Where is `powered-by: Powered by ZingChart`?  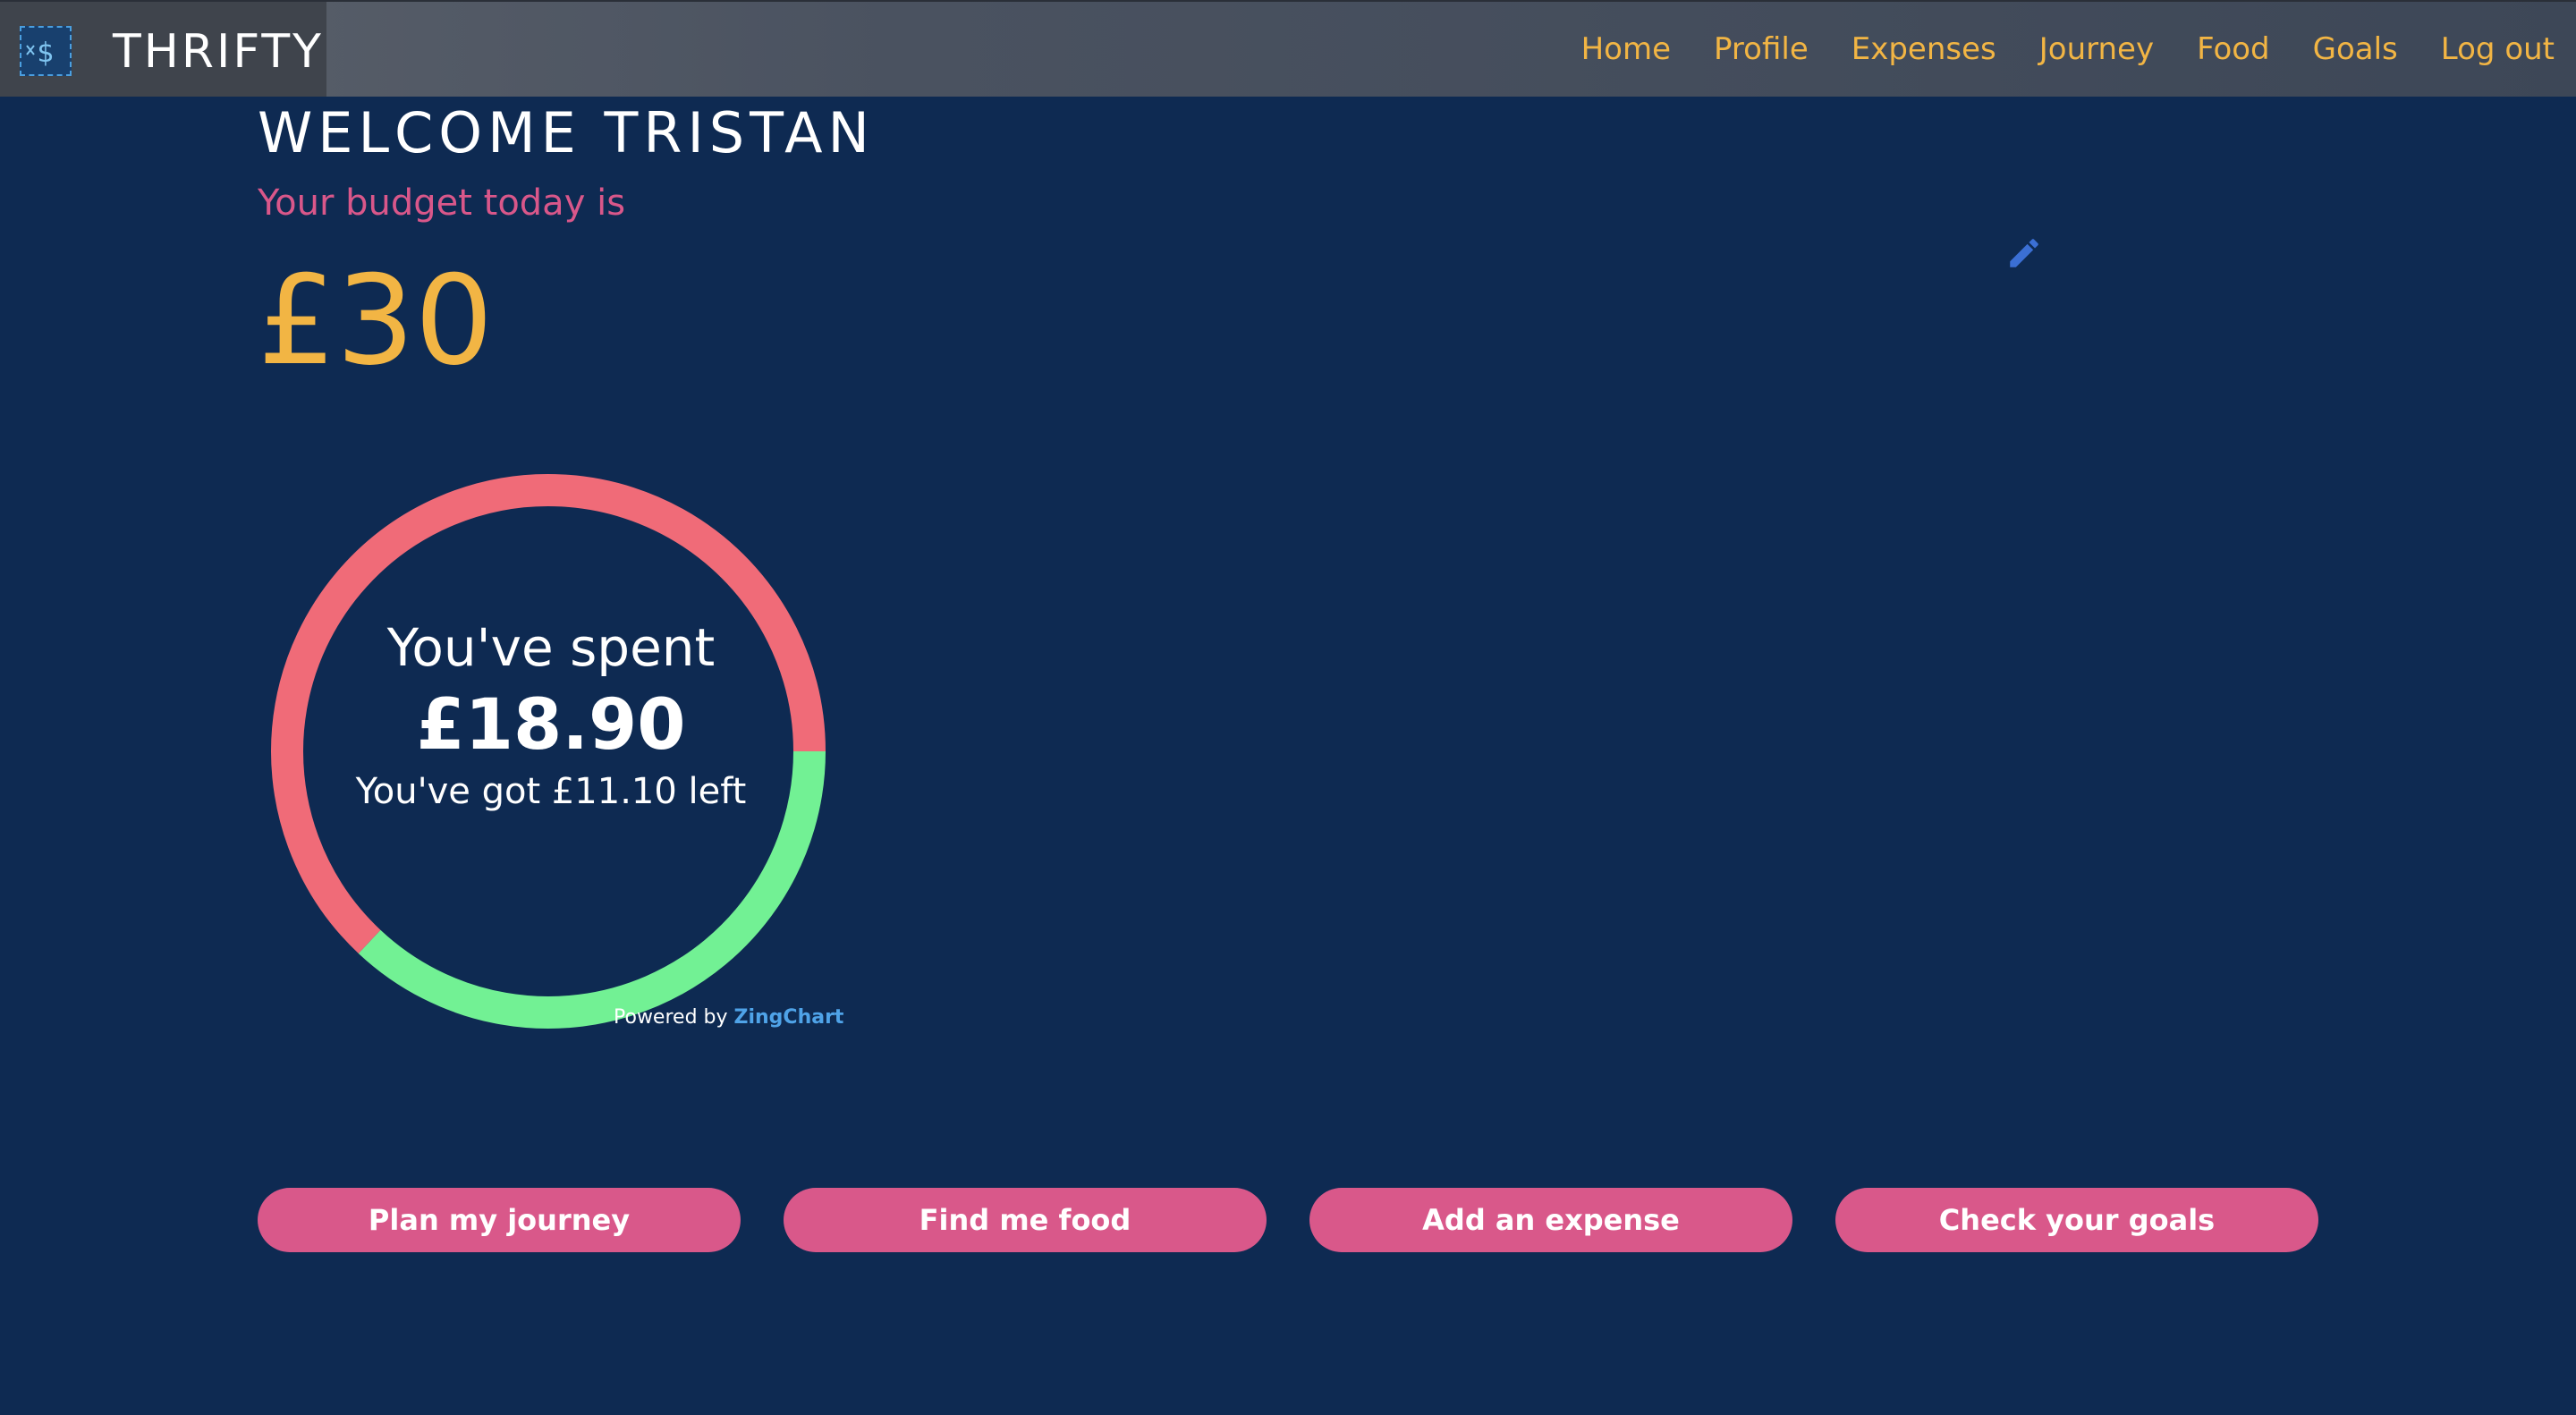 powered-by: Powered by ZingChart is located at coordinates (728, 1018).